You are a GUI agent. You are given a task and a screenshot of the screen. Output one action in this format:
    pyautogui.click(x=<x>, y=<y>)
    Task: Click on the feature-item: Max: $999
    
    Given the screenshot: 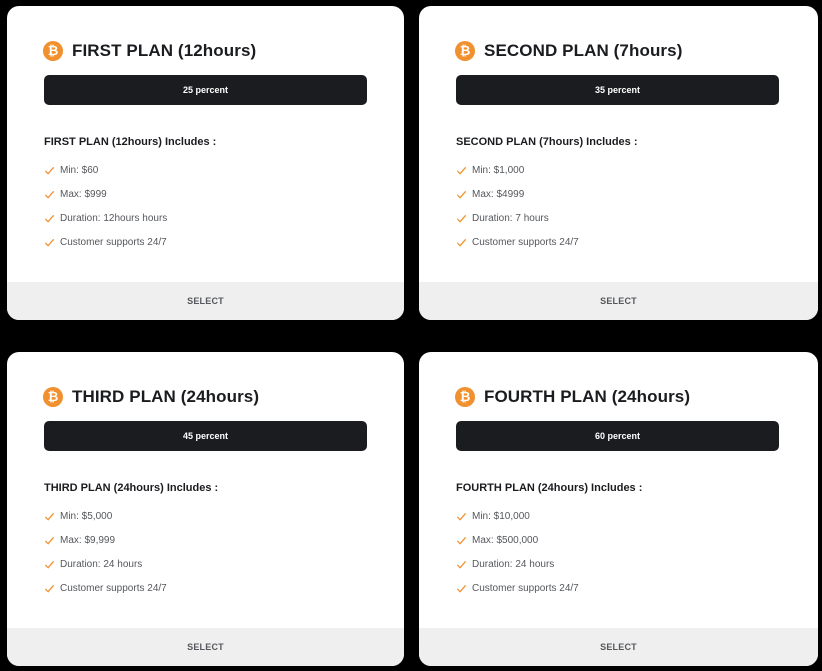 What is the action you would take?
    pyautogui.click(x=105, y=194)
    